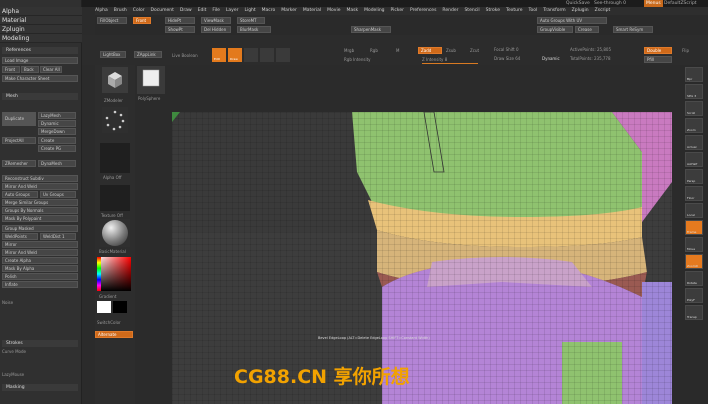  What do you see at coordinates (658, 50) in the screenshot?
I see `double-button: Double` at bounding box center [658, 50].